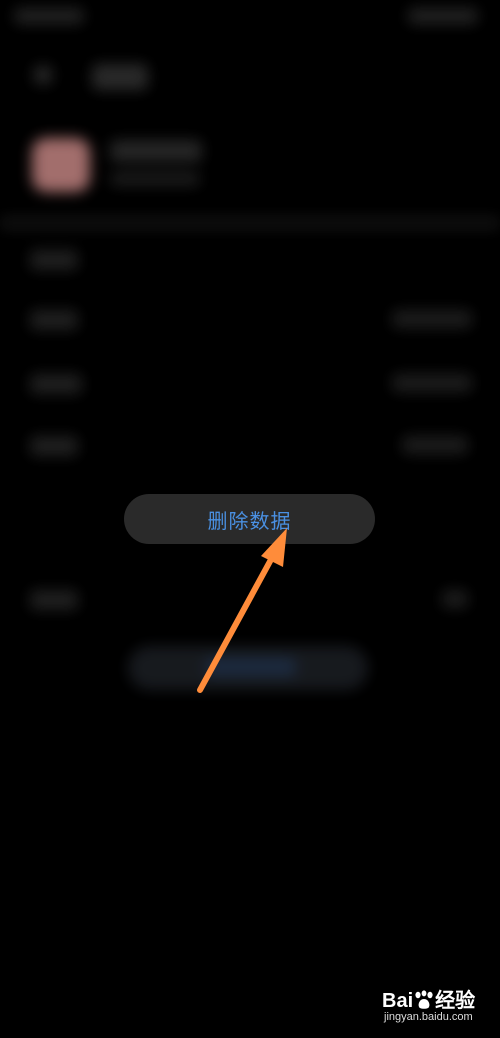 The image size is (500, 1038). Describe the element at coordinates (61, 165) in the screenshot. I see `app-icon` at that location.